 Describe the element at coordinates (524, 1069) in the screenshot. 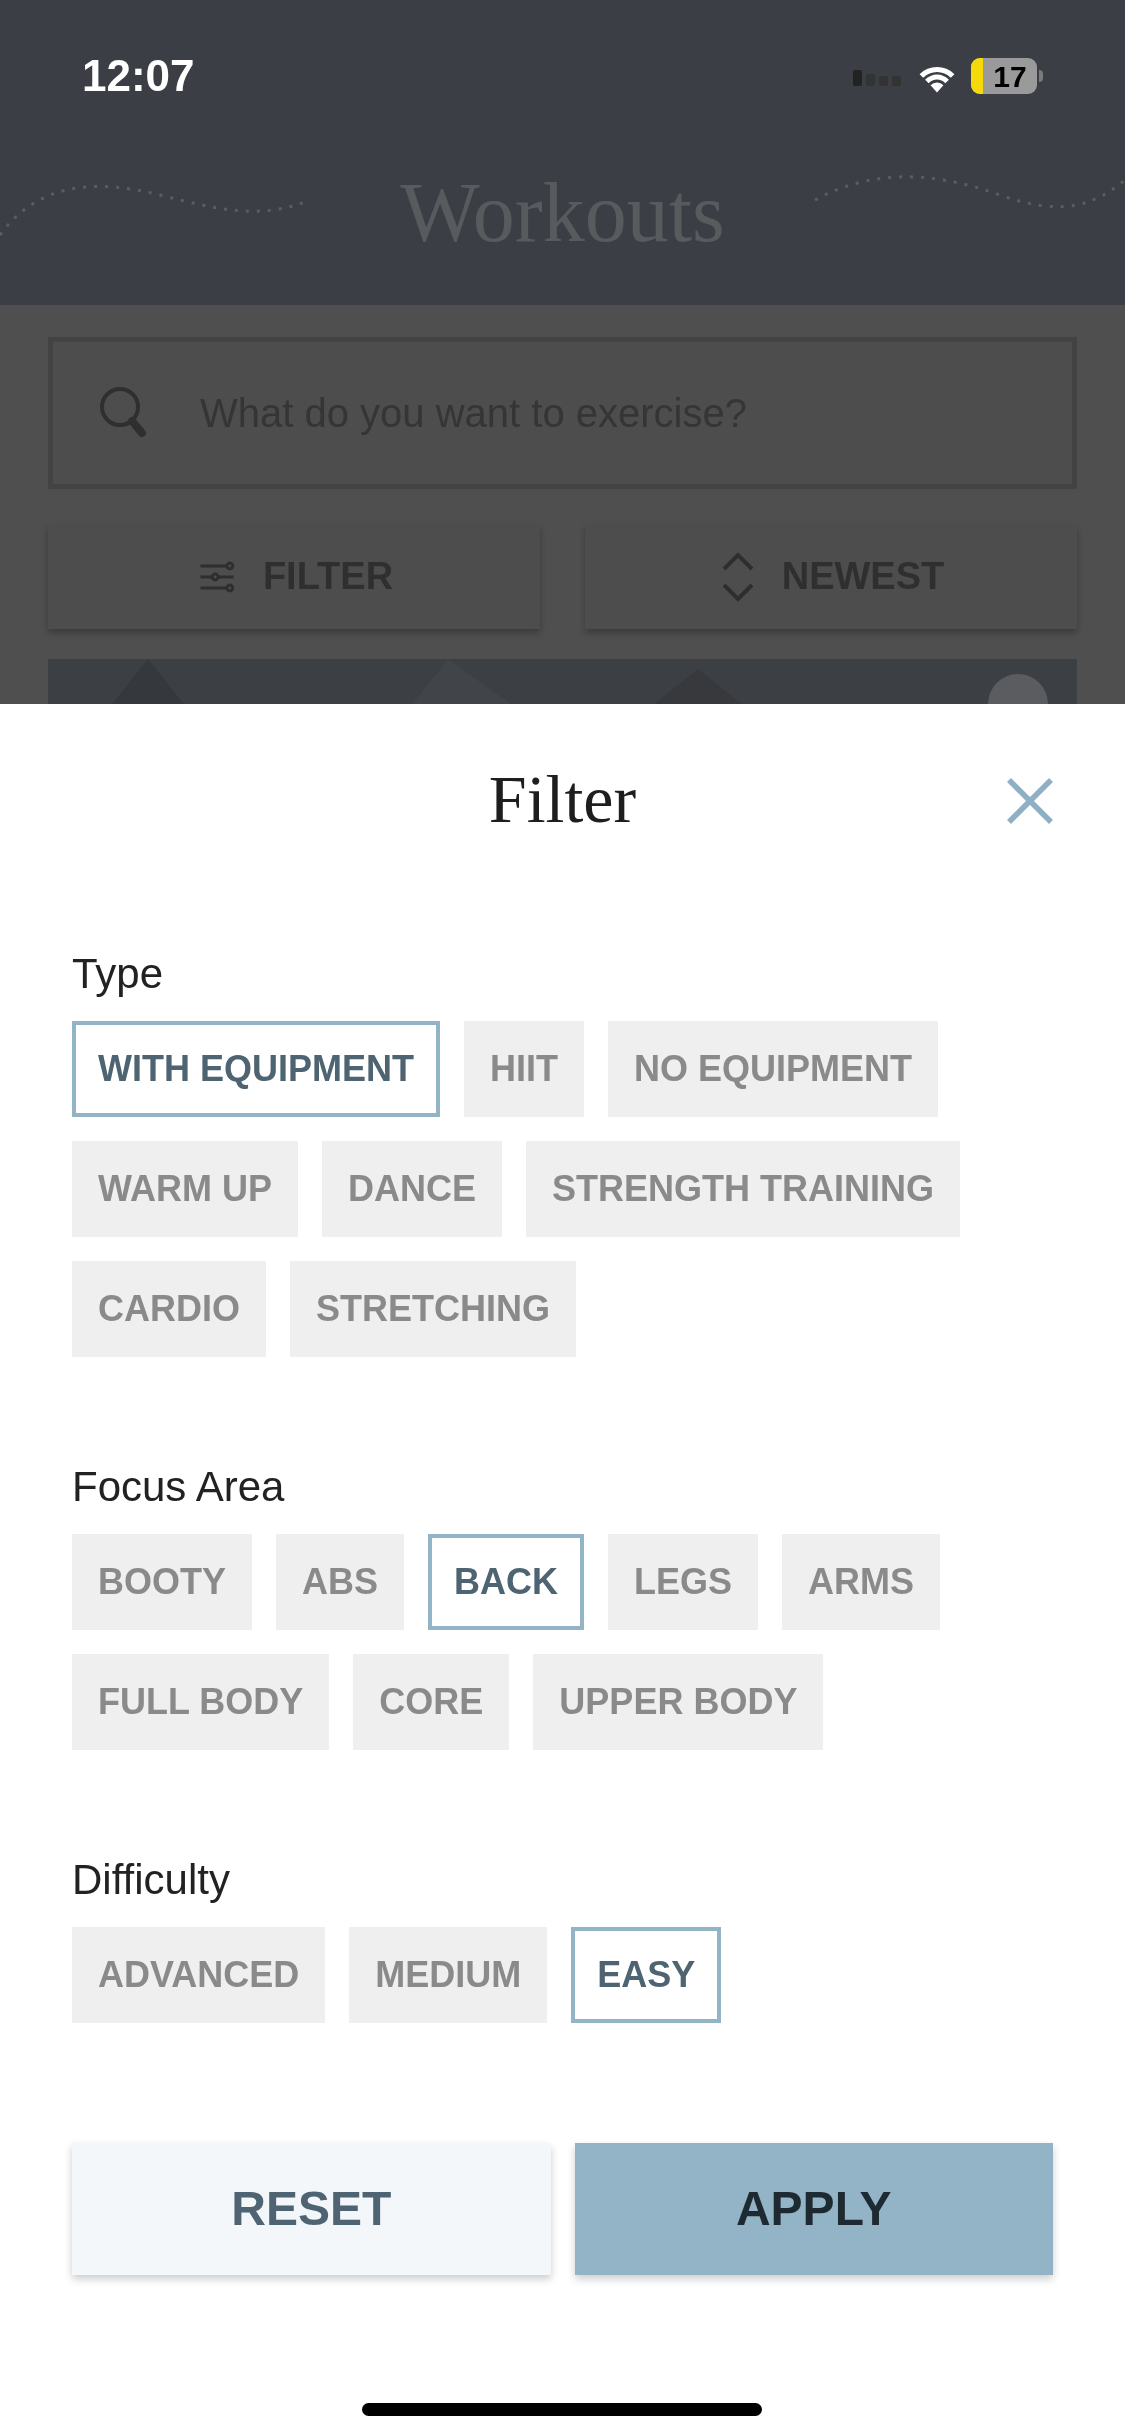

I see `filter-chip: HIIT` at that location.